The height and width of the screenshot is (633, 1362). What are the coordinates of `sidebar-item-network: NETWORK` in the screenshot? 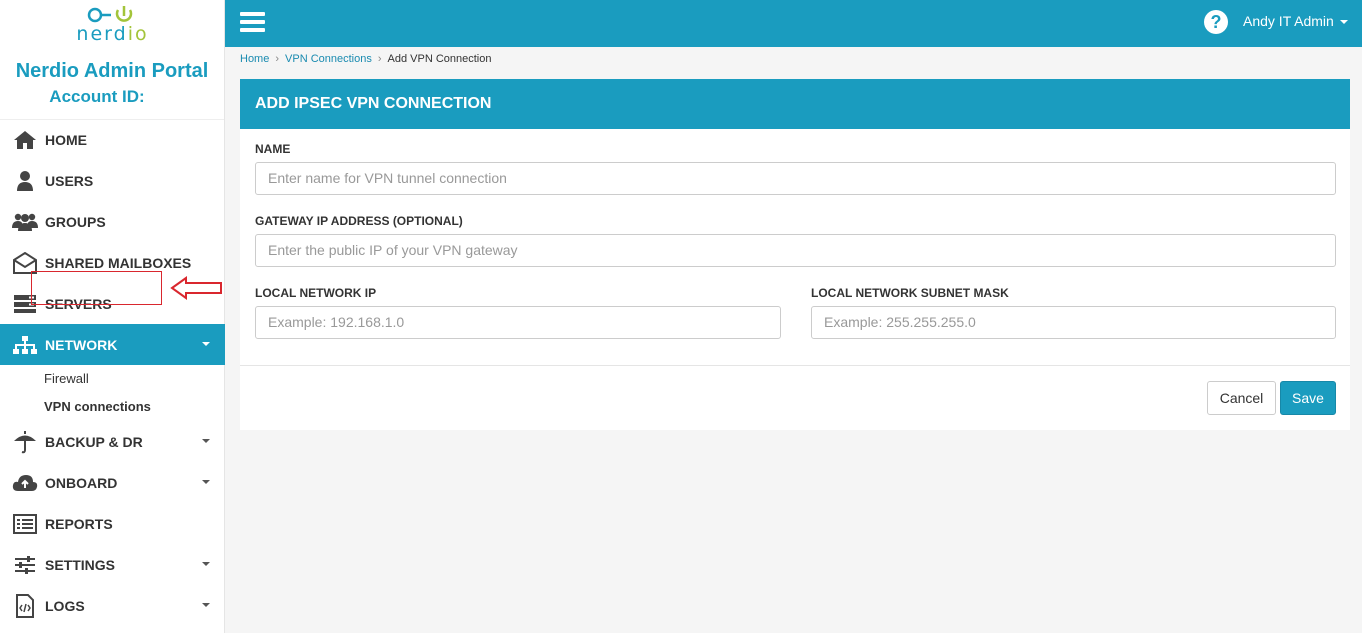 It's located at (112, 344).